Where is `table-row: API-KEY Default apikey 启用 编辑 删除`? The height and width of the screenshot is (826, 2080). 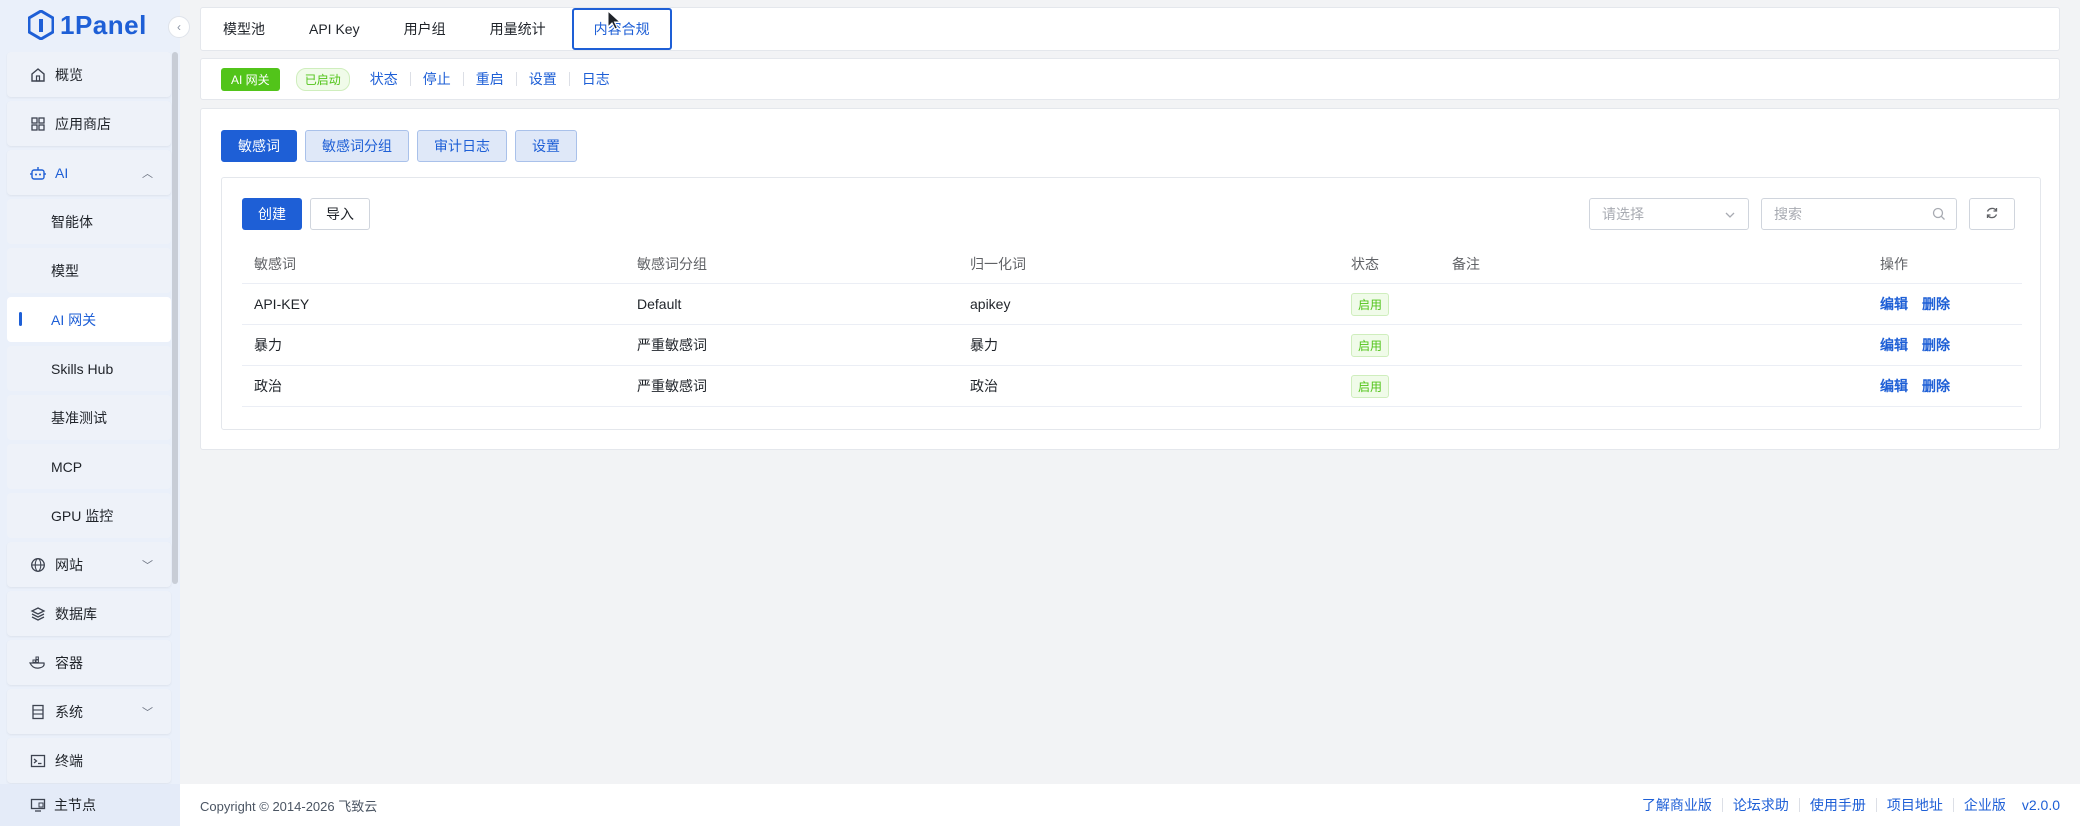
table-row: API-KEY Default apikey 启用 编辑 删除 is located at coordinates (1132, 304).